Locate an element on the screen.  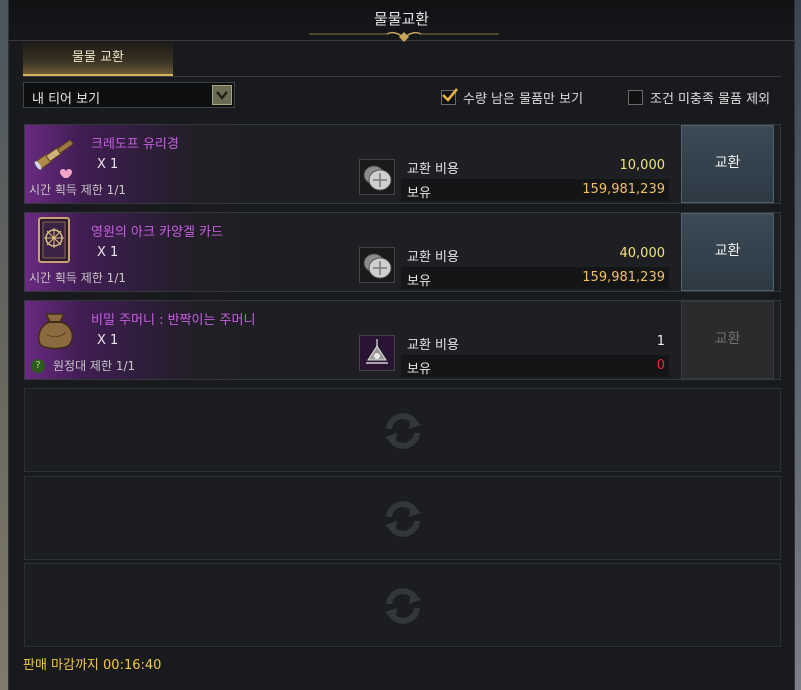
chevron-down-icon is located at coordinates (222, 95).